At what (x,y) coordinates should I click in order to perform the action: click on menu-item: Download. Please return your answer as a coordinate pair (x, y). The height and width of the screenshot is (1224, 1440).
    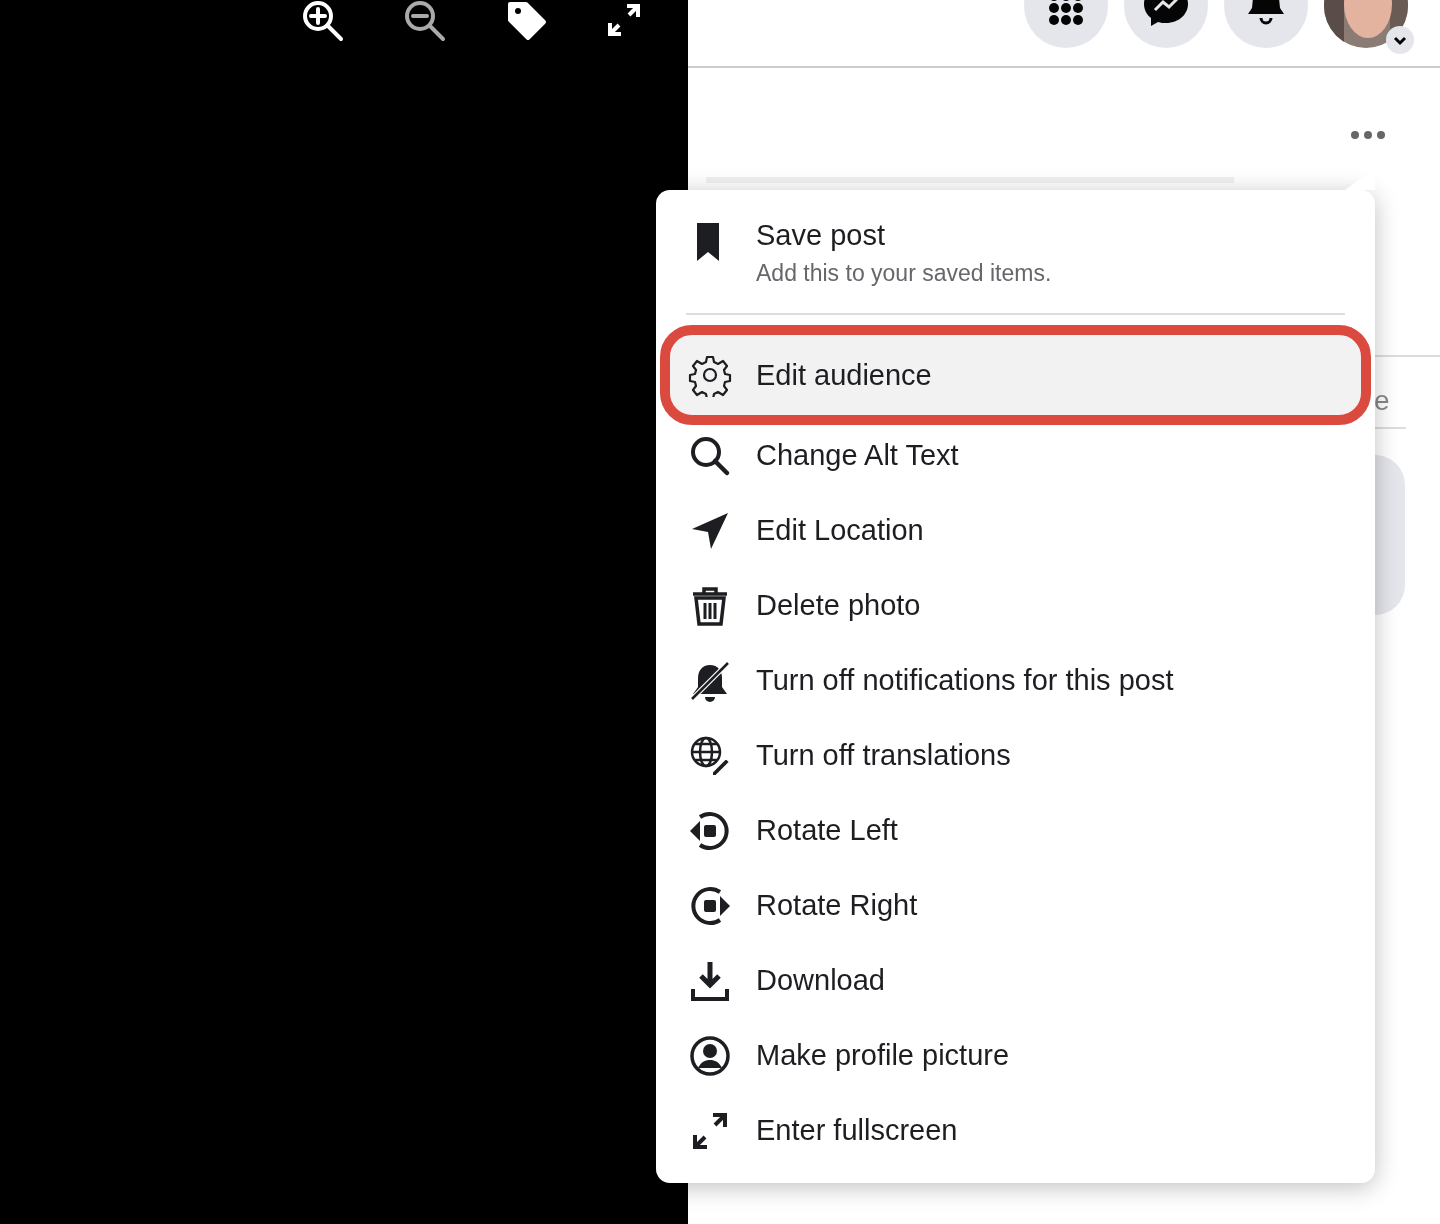
    Looking at the image, I should click on (1015, 980).